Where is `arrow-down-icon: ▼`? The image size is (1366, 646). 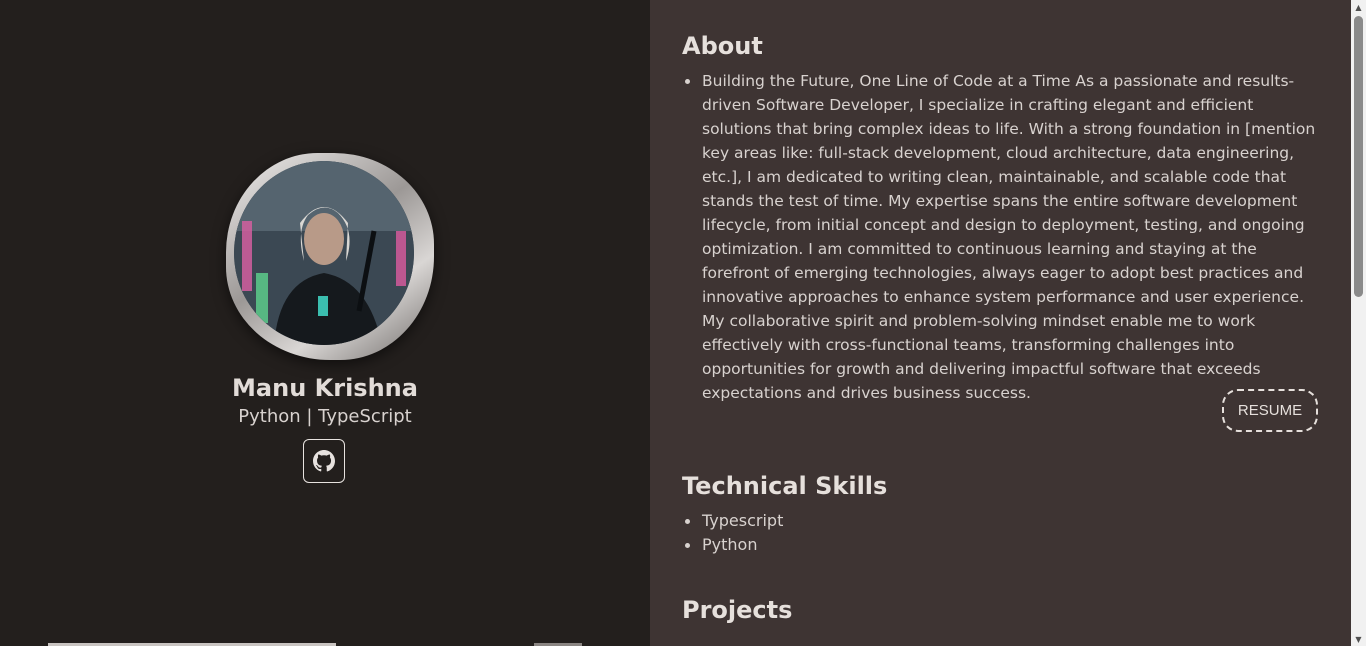
arrow-down-icon: ▼ is located at coordinates (1358, 639).